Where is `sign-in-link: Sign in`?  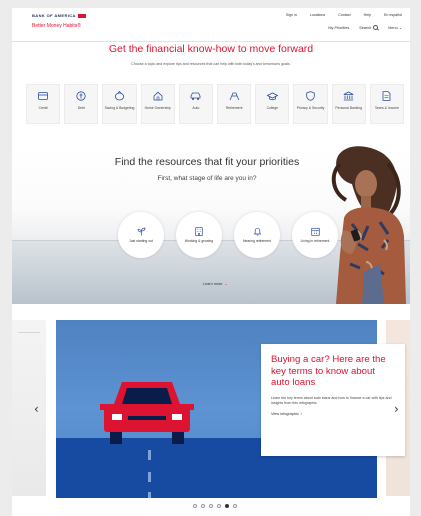 sign-in-link: Sign in is located at coordinates (291, 15).